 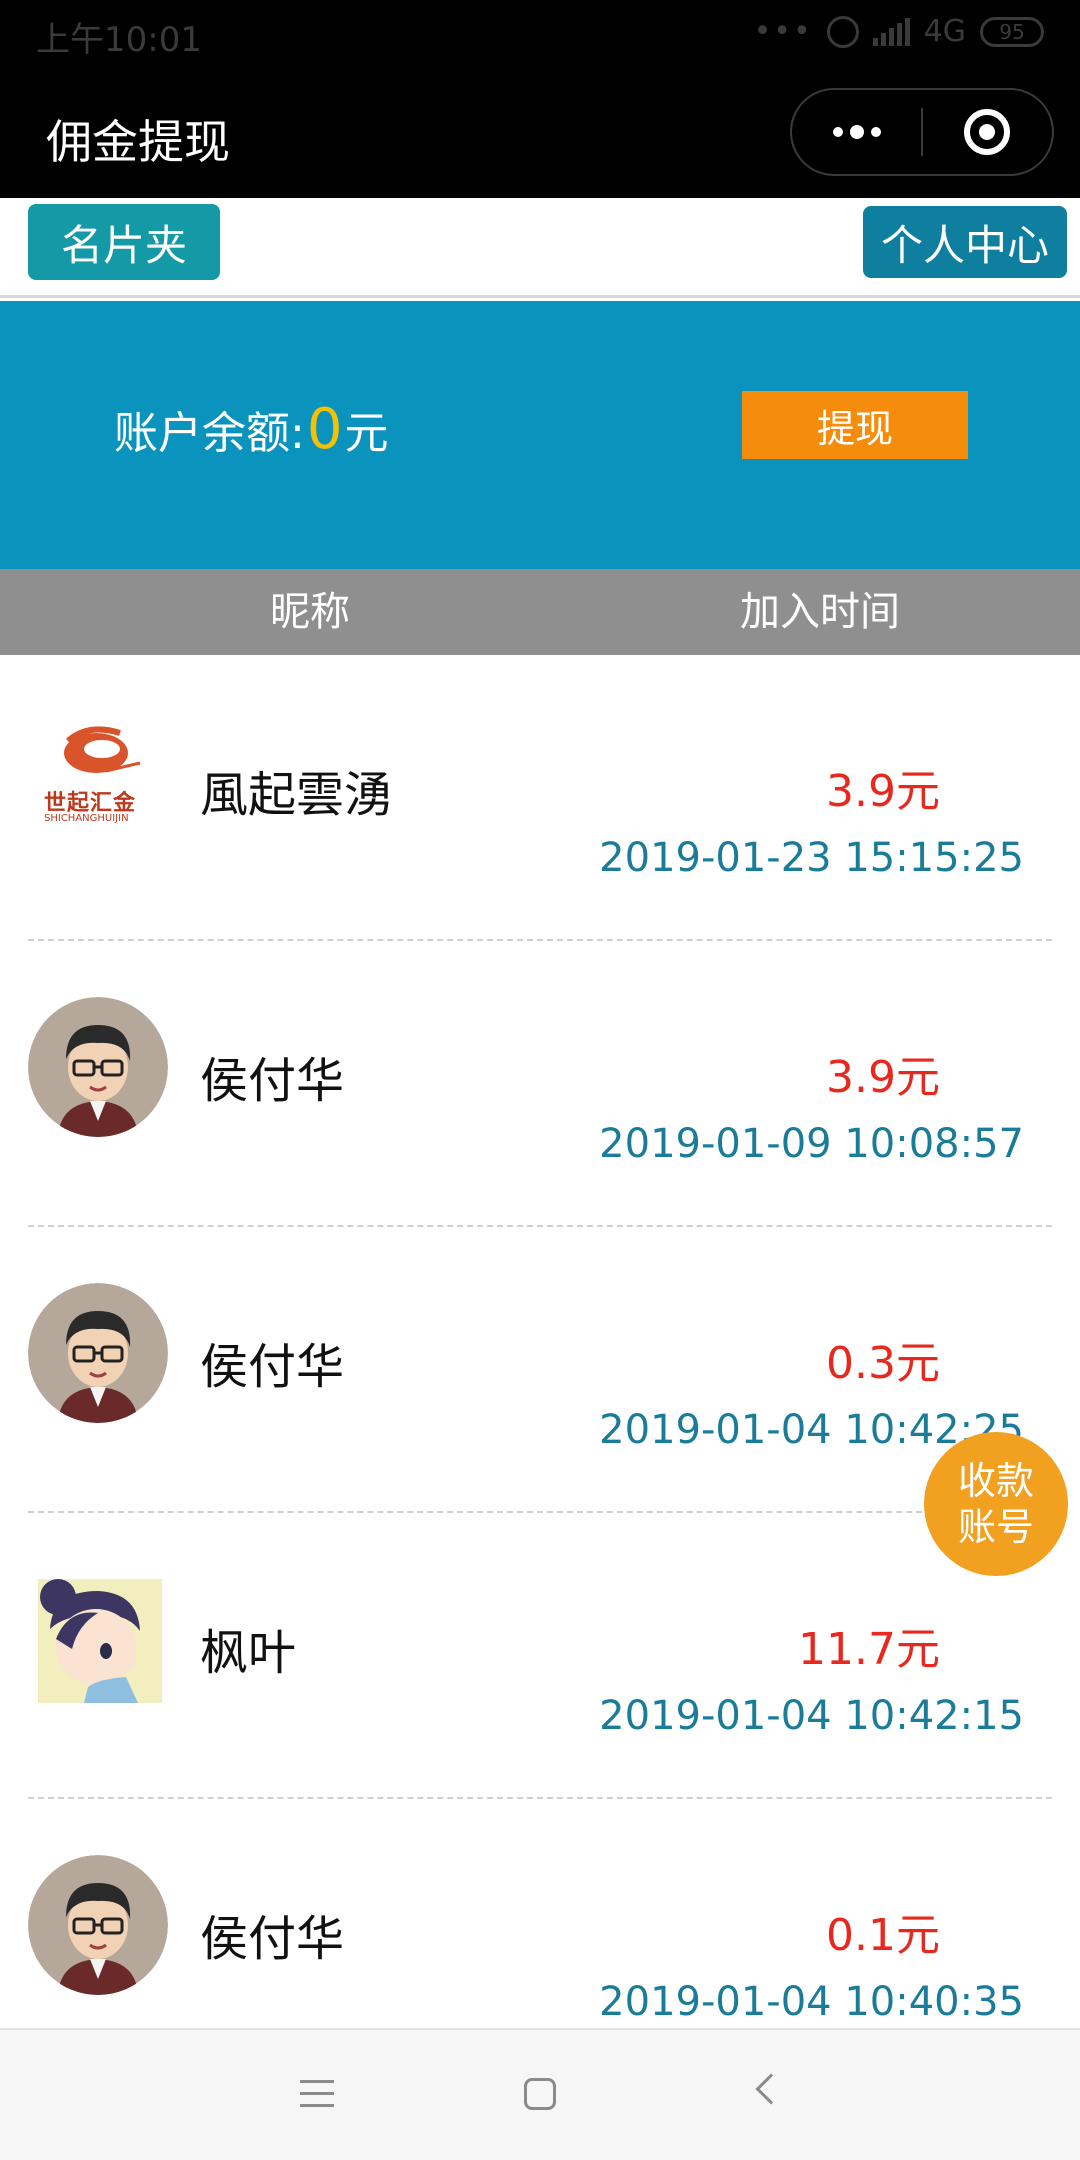 What do you see at coordinates (540, 1084) in the screenshot?
I see `list-item: 侯付华 3.9元 2019-01-09 10:08:57` at bounding box center [540, 1084].